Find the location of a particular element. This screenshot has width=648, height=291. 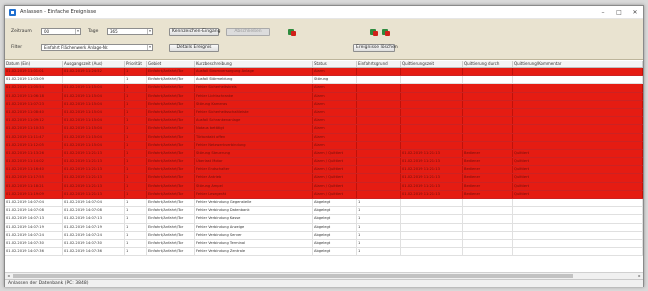

warning-input-button: Kennzeichen-Eingang is located at coordinates (194, 32).